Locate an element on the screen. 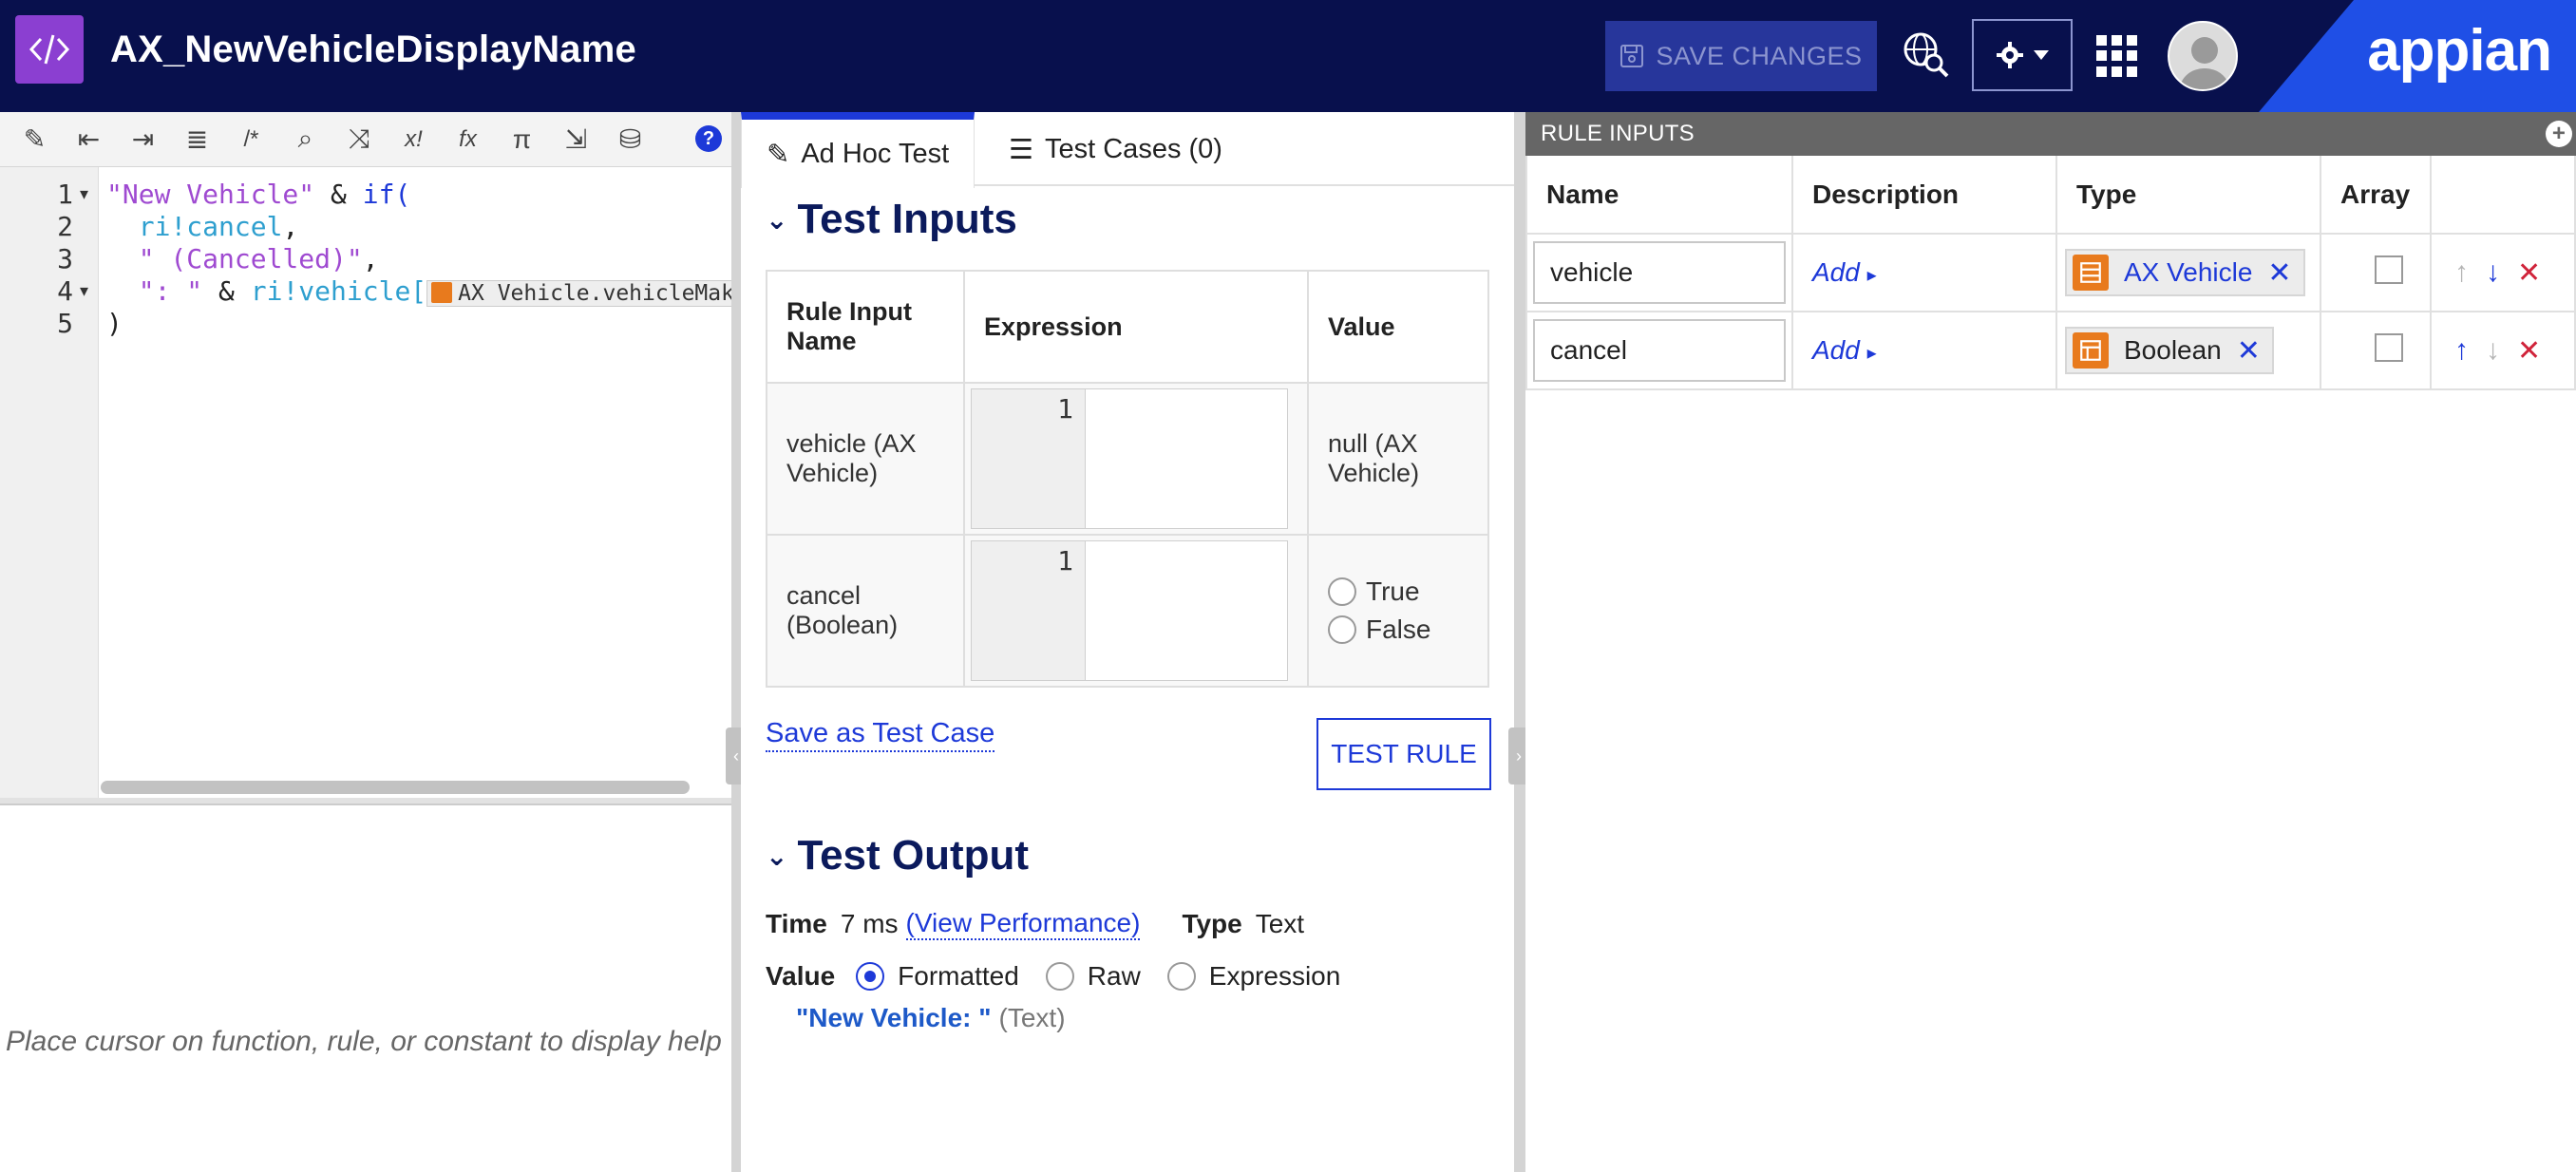  radio-formatted is located at coordinates (870, 976).